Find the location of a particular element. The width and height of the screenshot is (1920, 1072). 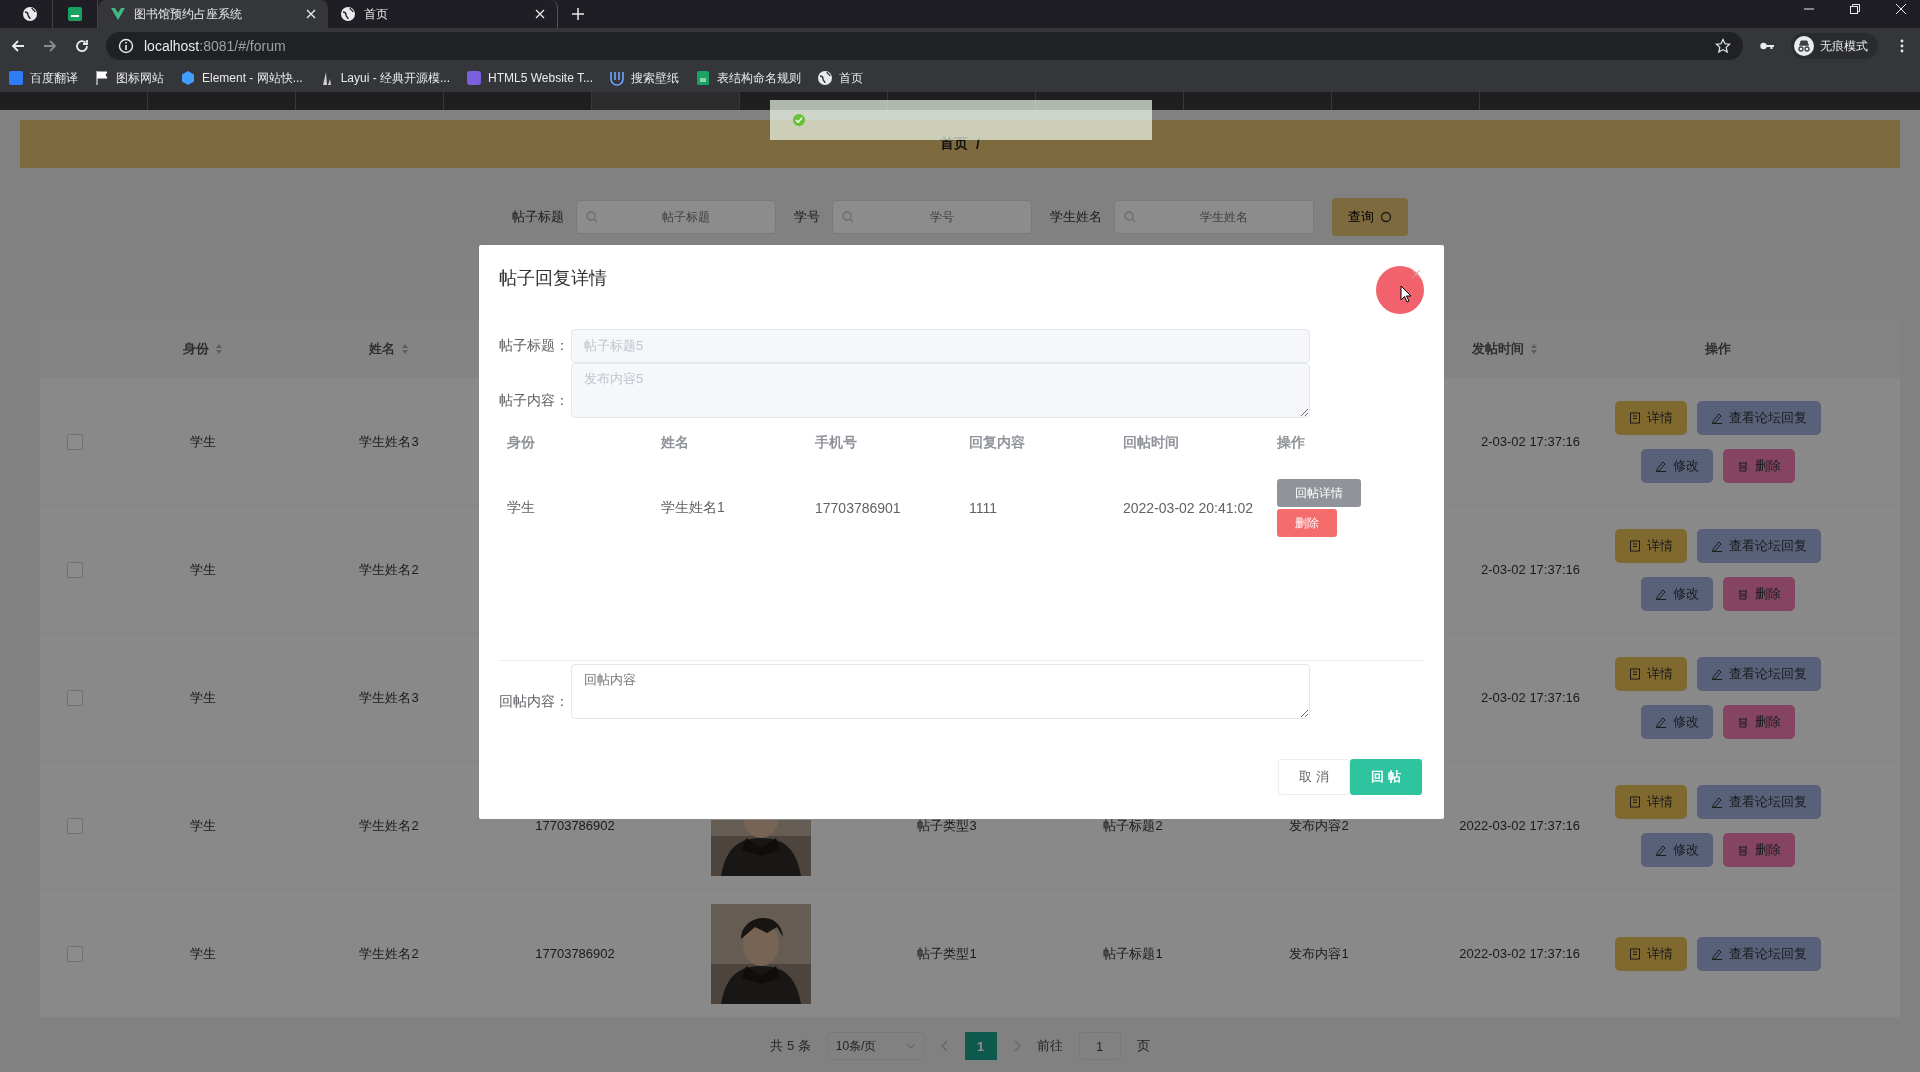

bookmark: 首页 is located at coordinates (840, 78).